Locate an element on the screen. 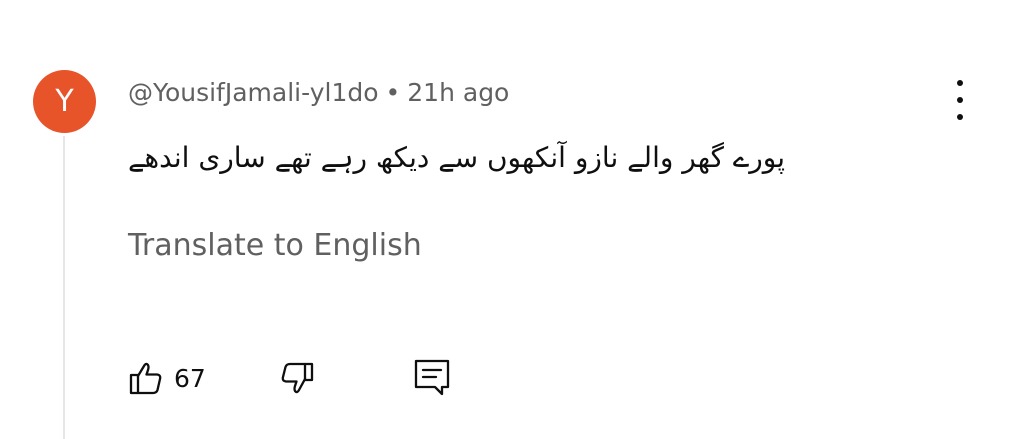 The height and width of the screenshot is (439, 1024). more-vertical-icon is located at coordinates (960, 83).